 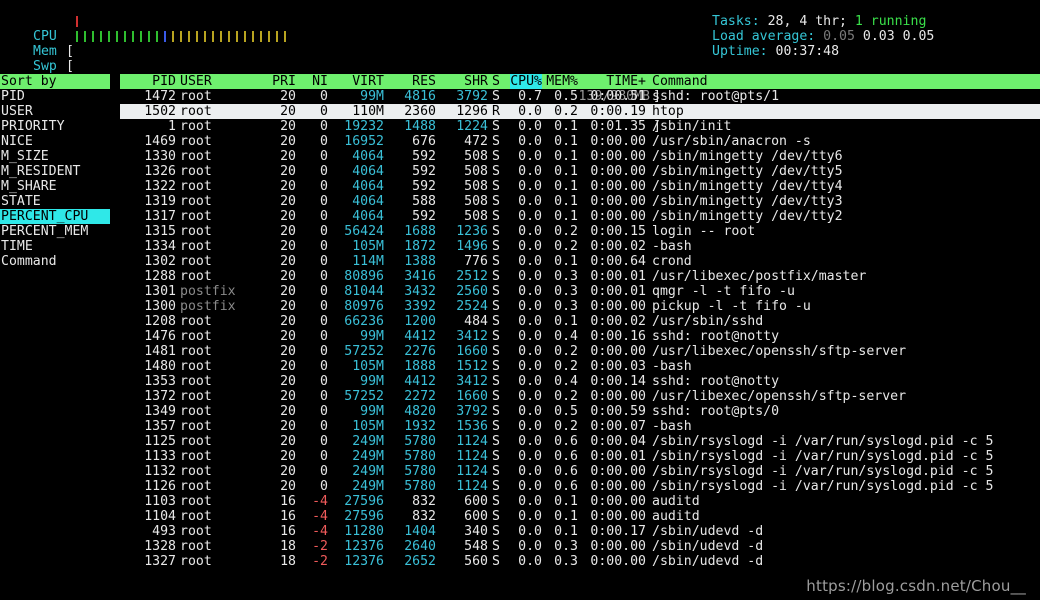 I want to click on column-header-pri: PRI, so click(x=276, y=81).